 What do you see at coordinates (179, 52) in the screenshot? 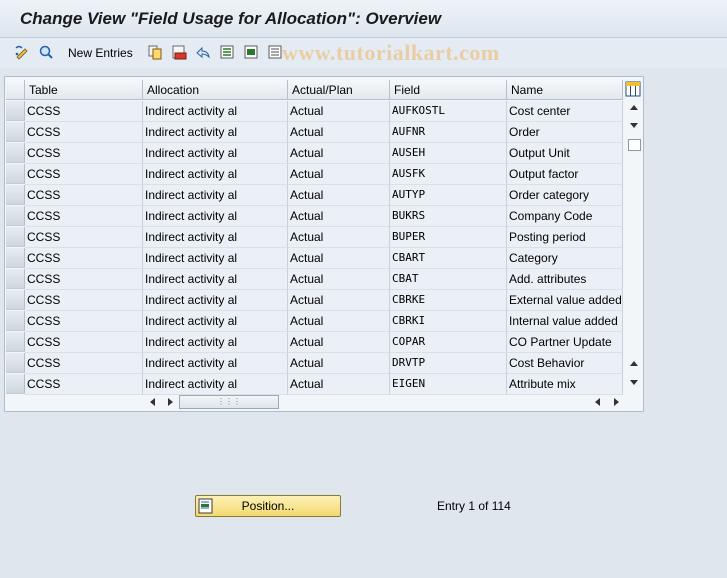
I see `delete-icon` at bounding box center [179, 52].